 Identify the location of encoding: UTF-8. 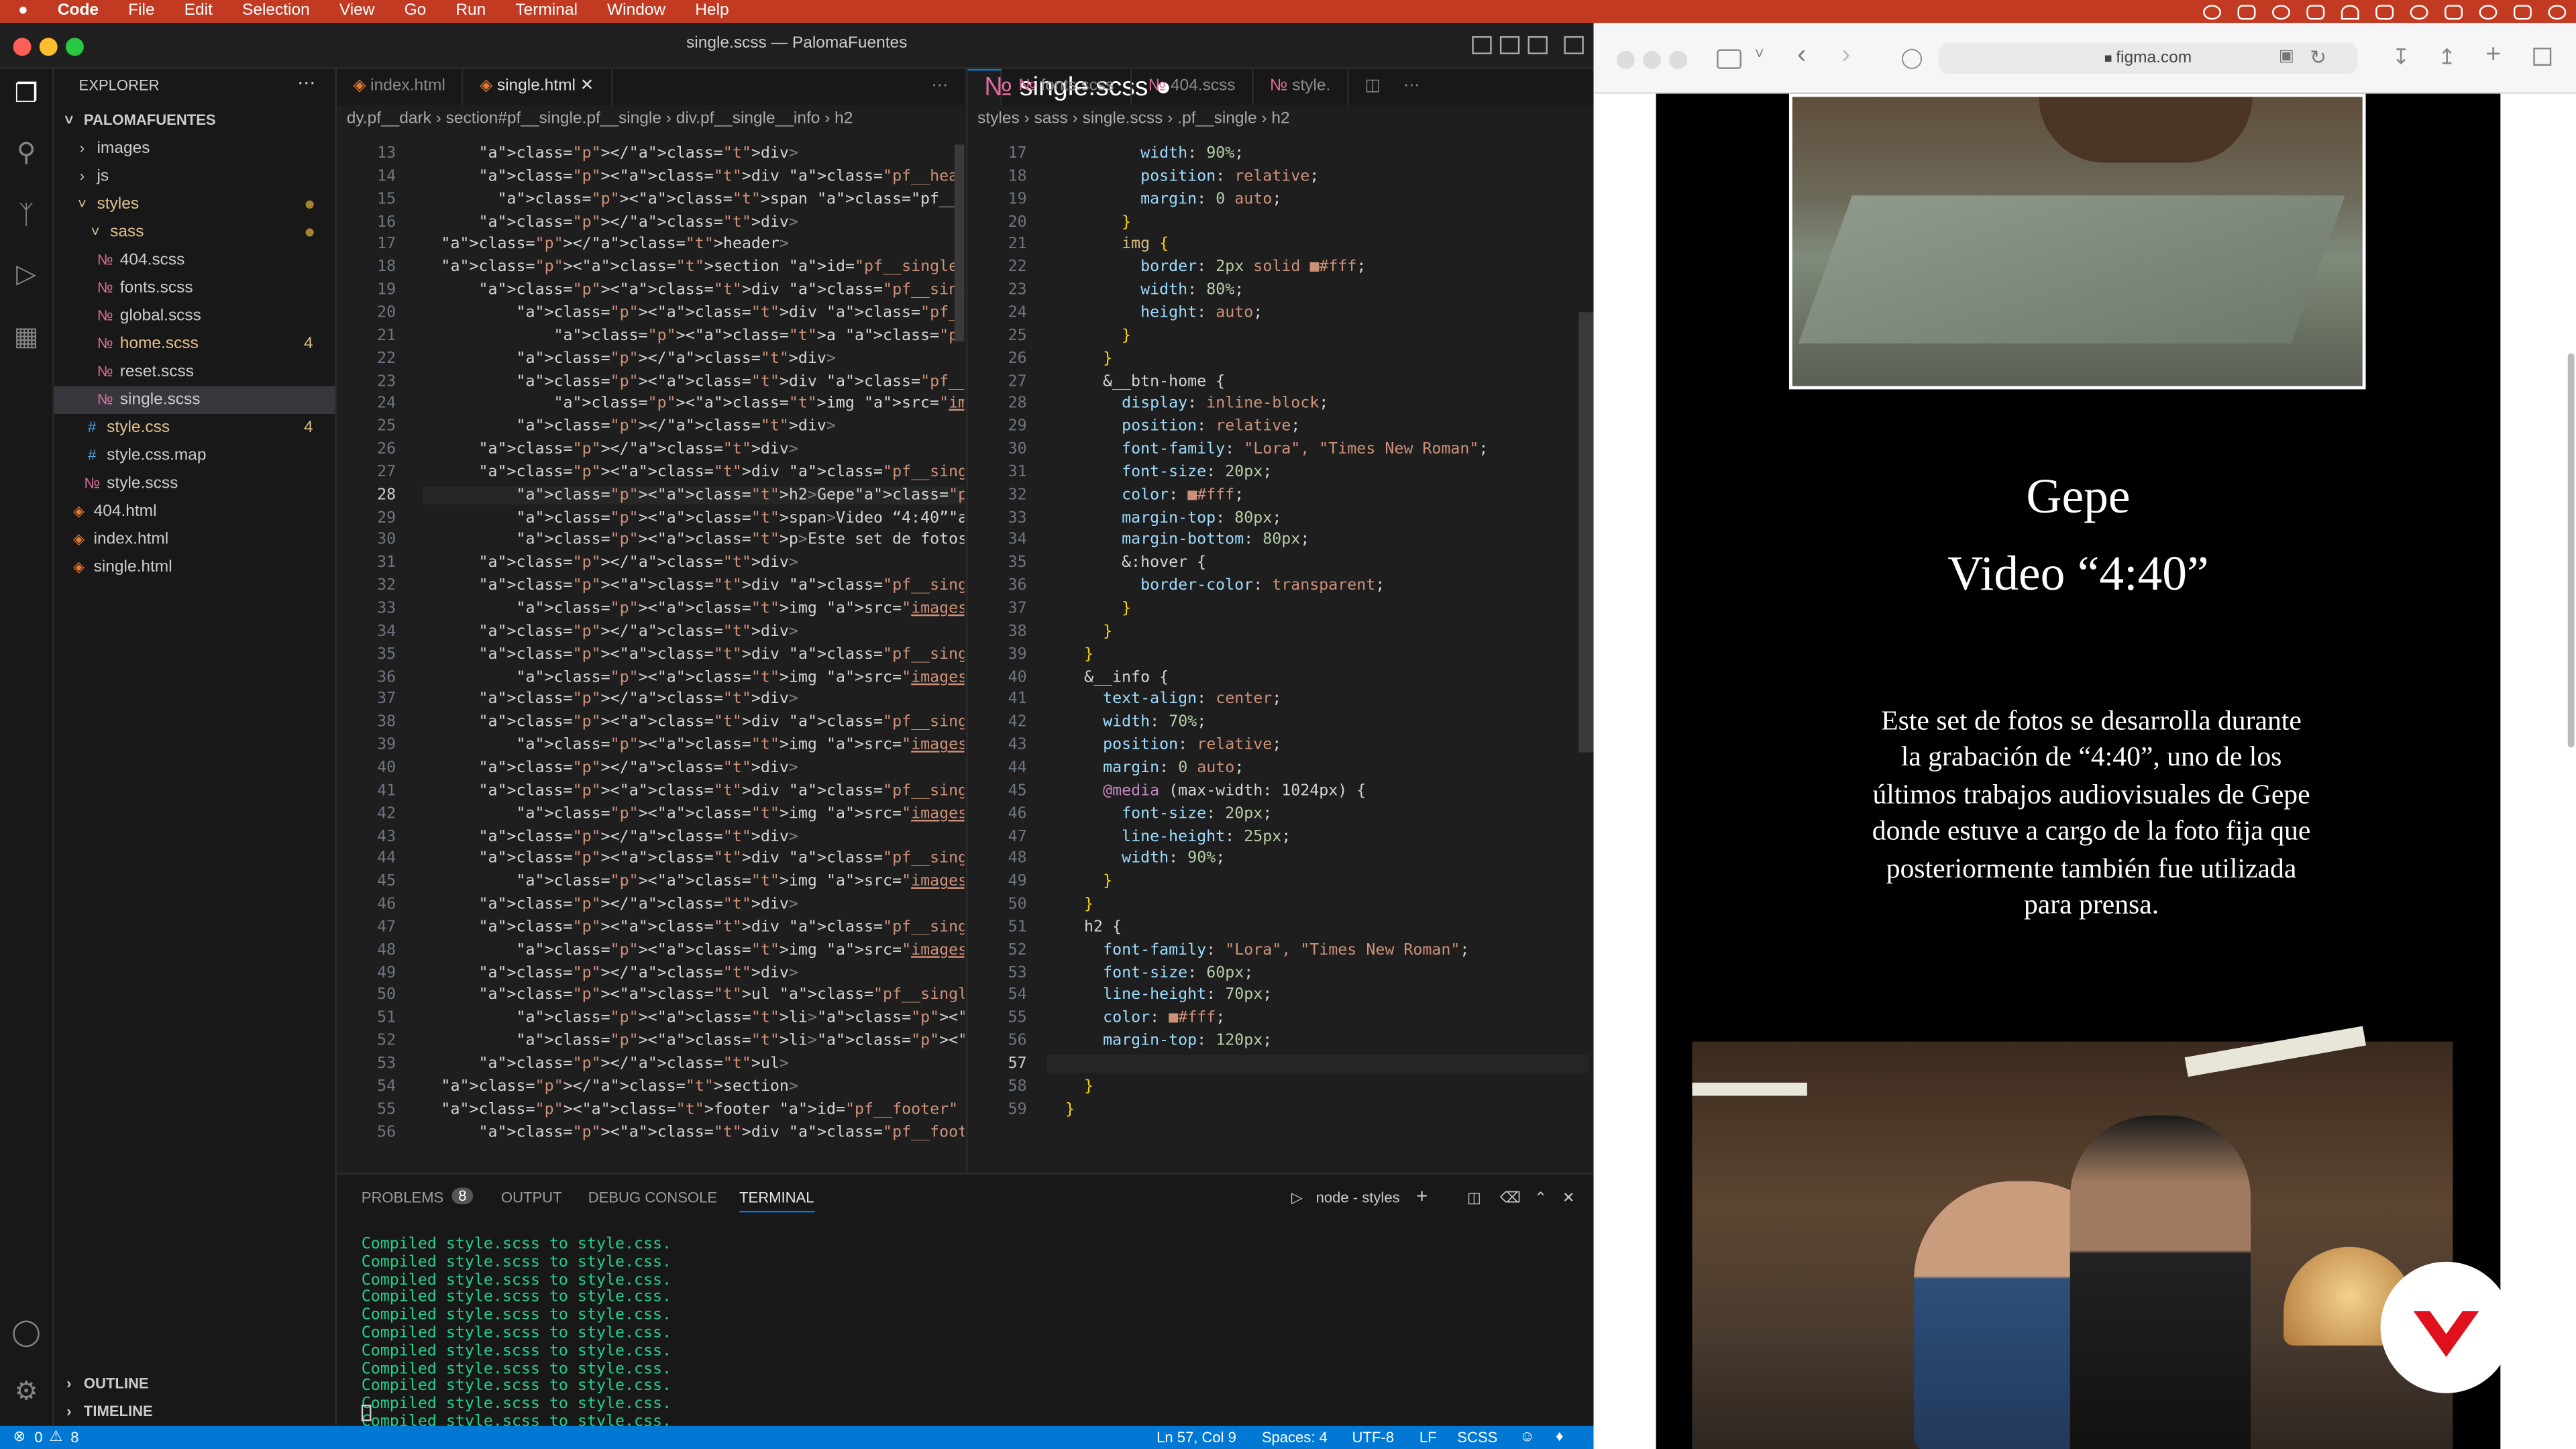
(1373, 1438).